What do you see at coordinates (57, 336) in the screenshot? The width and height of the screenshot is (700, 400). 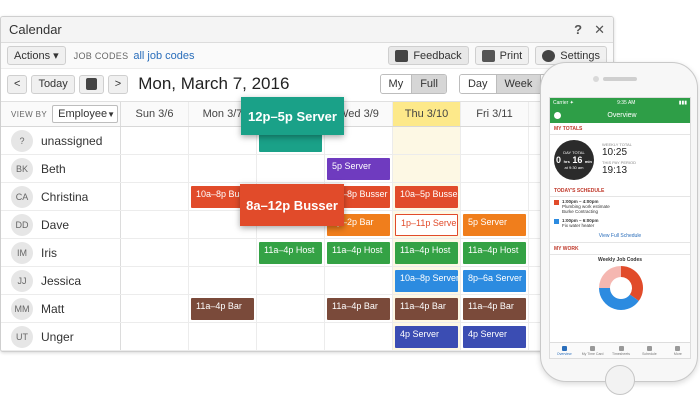 I see `employee-name: Unger` at bounding box center [57, 336].